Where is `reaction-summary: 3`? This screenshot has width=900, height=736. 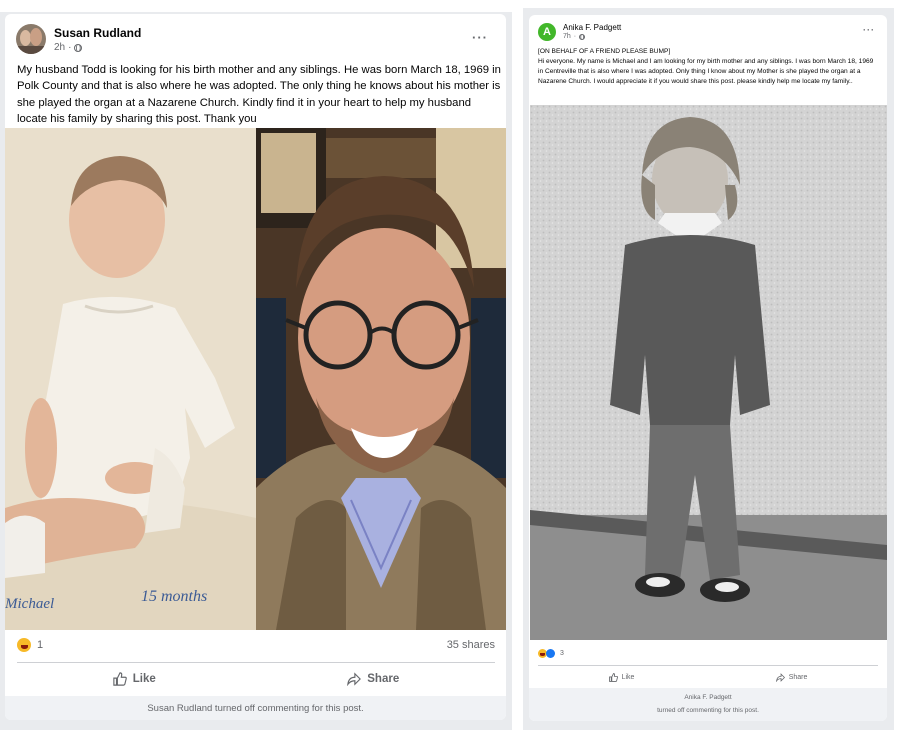
reaction-summary: 3 is located at coordinates (551, 653).